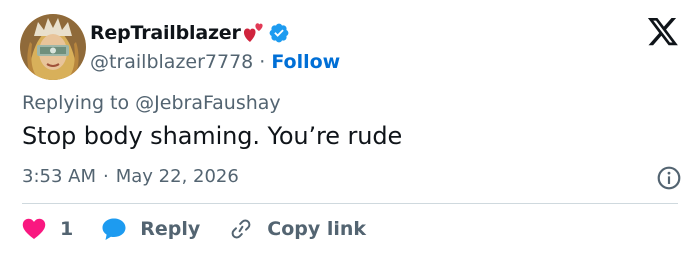 The image size is (700, 256). Describe the element at coordinates (317, 229) in the screenshot. I see `copy-link-label: Copy link` at that location.